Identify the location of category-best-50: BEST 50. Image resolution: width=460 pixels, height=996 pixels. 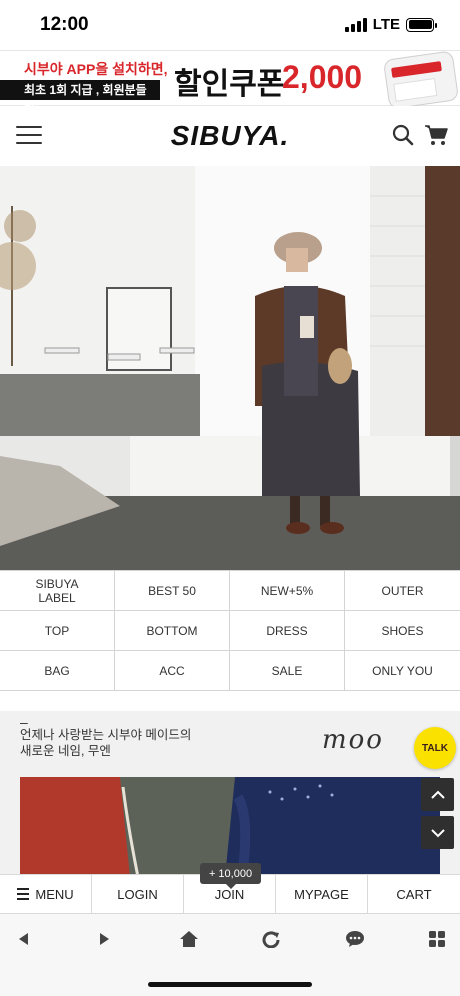
(172, 591).